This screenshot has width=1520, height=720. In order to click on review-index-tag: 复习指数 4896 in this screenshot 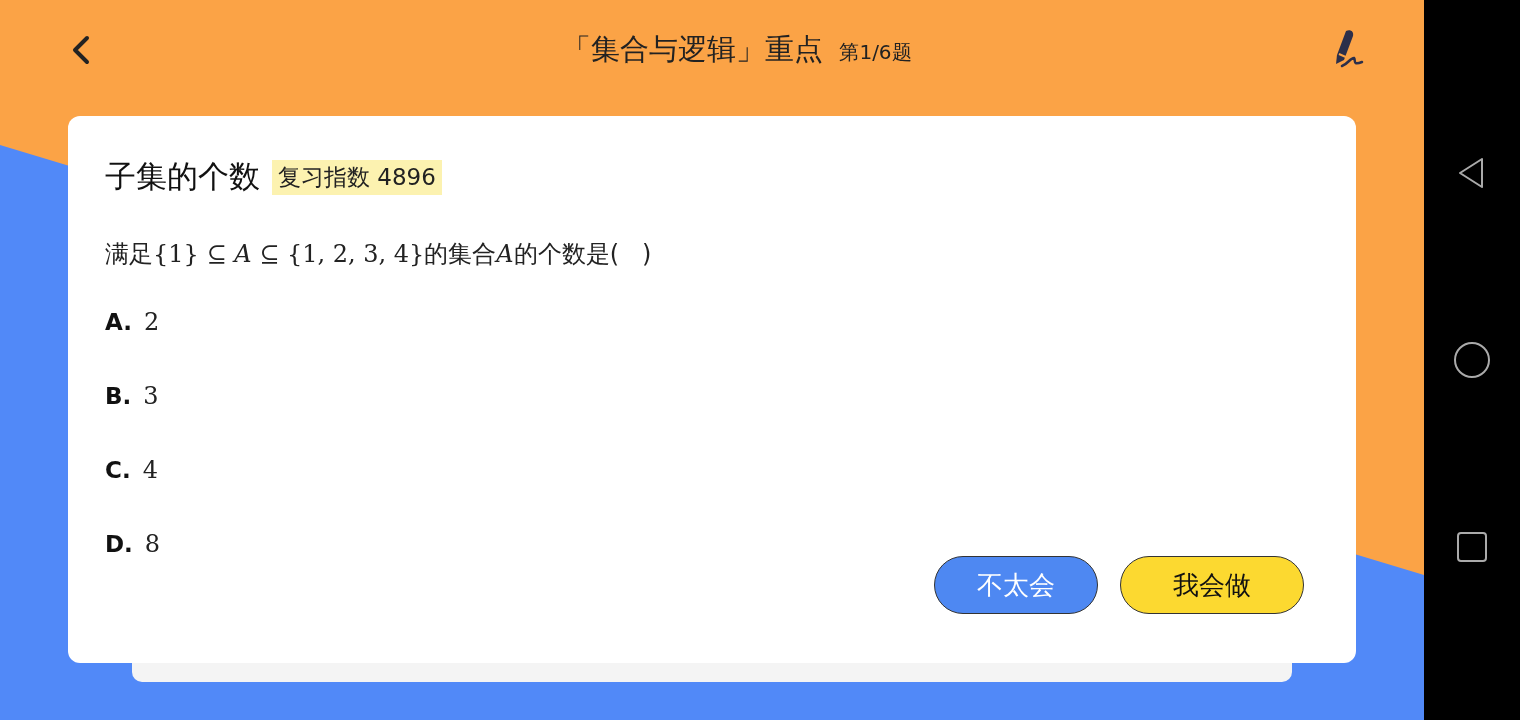, I will do `click(357, 177)`.